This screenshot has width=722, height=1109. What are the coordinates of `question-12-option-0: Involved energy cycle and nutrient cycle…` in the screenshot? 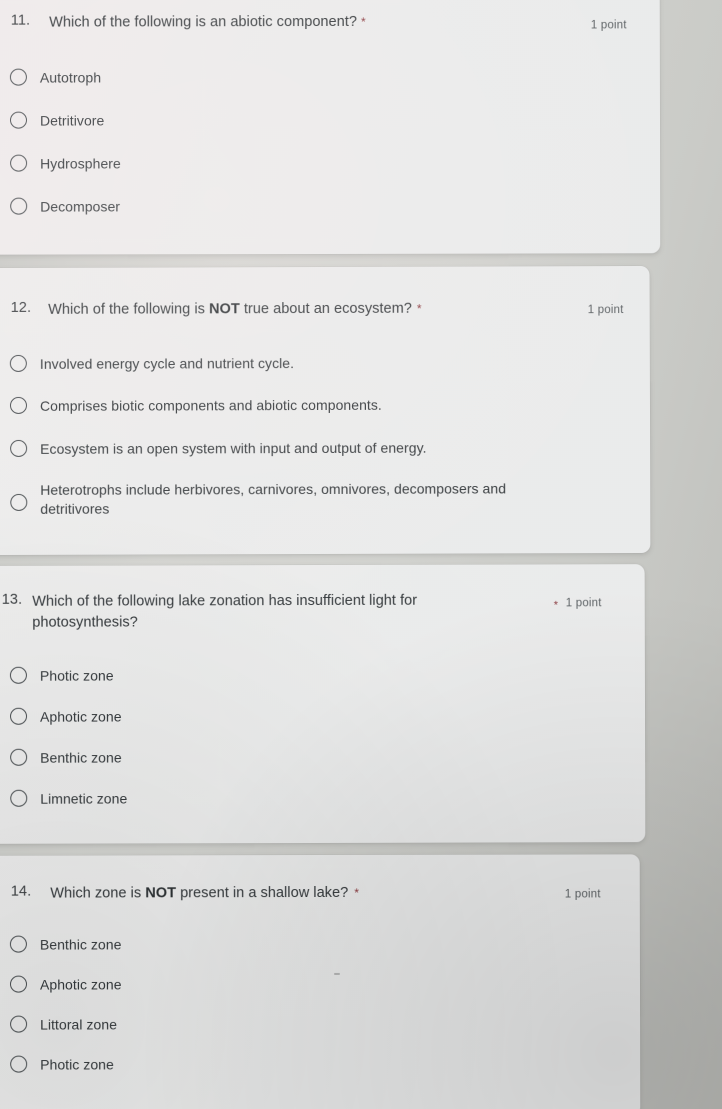 It's located at (152, 364).